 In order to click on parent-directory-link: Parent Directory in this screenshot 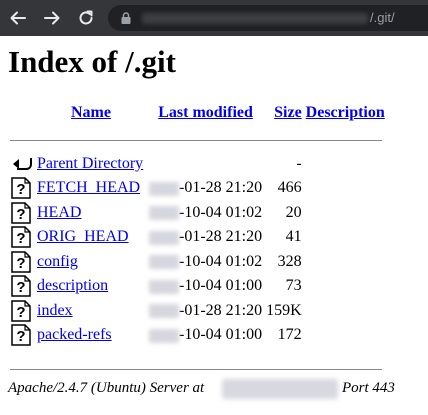, I will do `click(90, 163)`.